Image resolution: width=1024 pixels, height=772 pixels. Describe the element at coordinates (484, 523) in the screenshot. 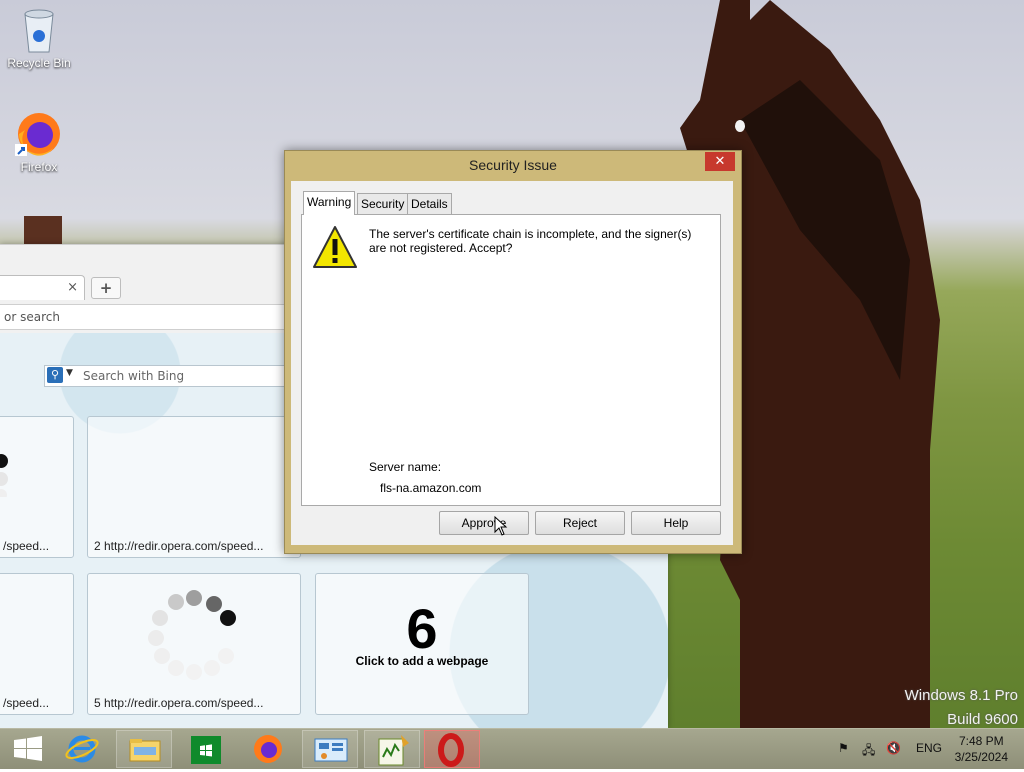

I see `approve-button: Approve` at that location.